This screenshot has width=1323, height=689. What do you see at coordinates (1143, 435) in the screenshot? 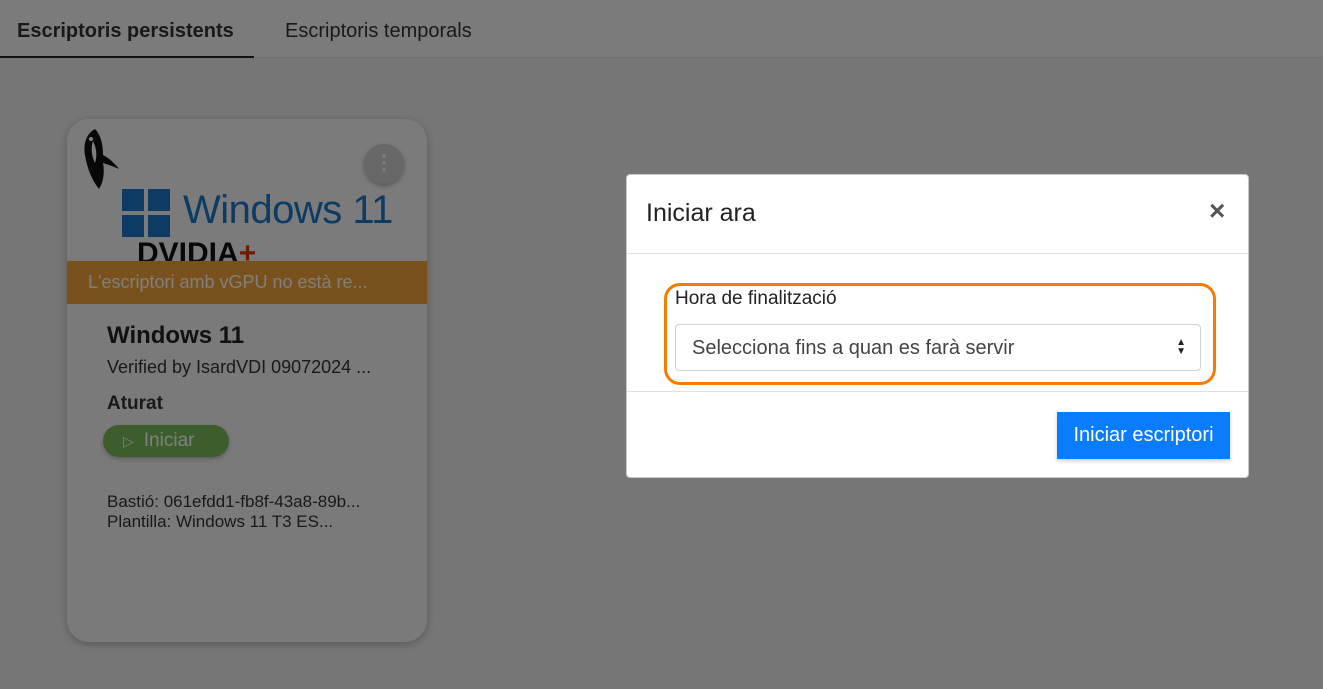
I see `start-desktop-submit-button: Iniciar escriptori` at bounding box center [1143, 435].